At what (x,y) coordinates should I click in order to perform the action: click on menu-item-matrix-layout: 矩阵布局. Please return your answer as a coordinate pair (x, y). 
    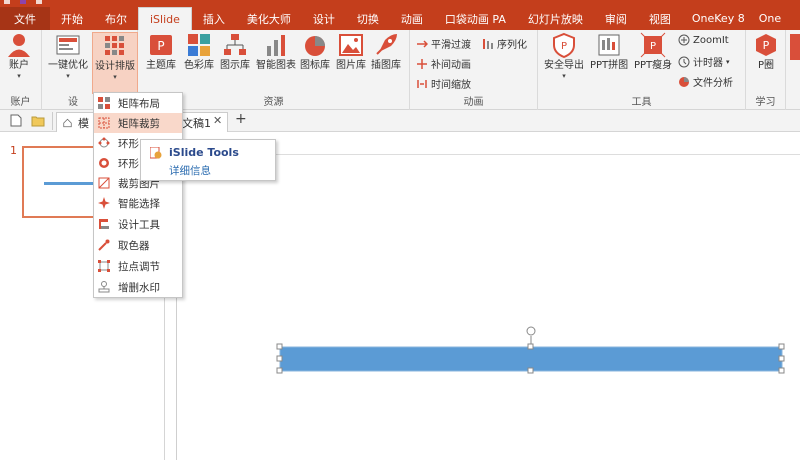
    Looking at the image, I should click on (138, 103).